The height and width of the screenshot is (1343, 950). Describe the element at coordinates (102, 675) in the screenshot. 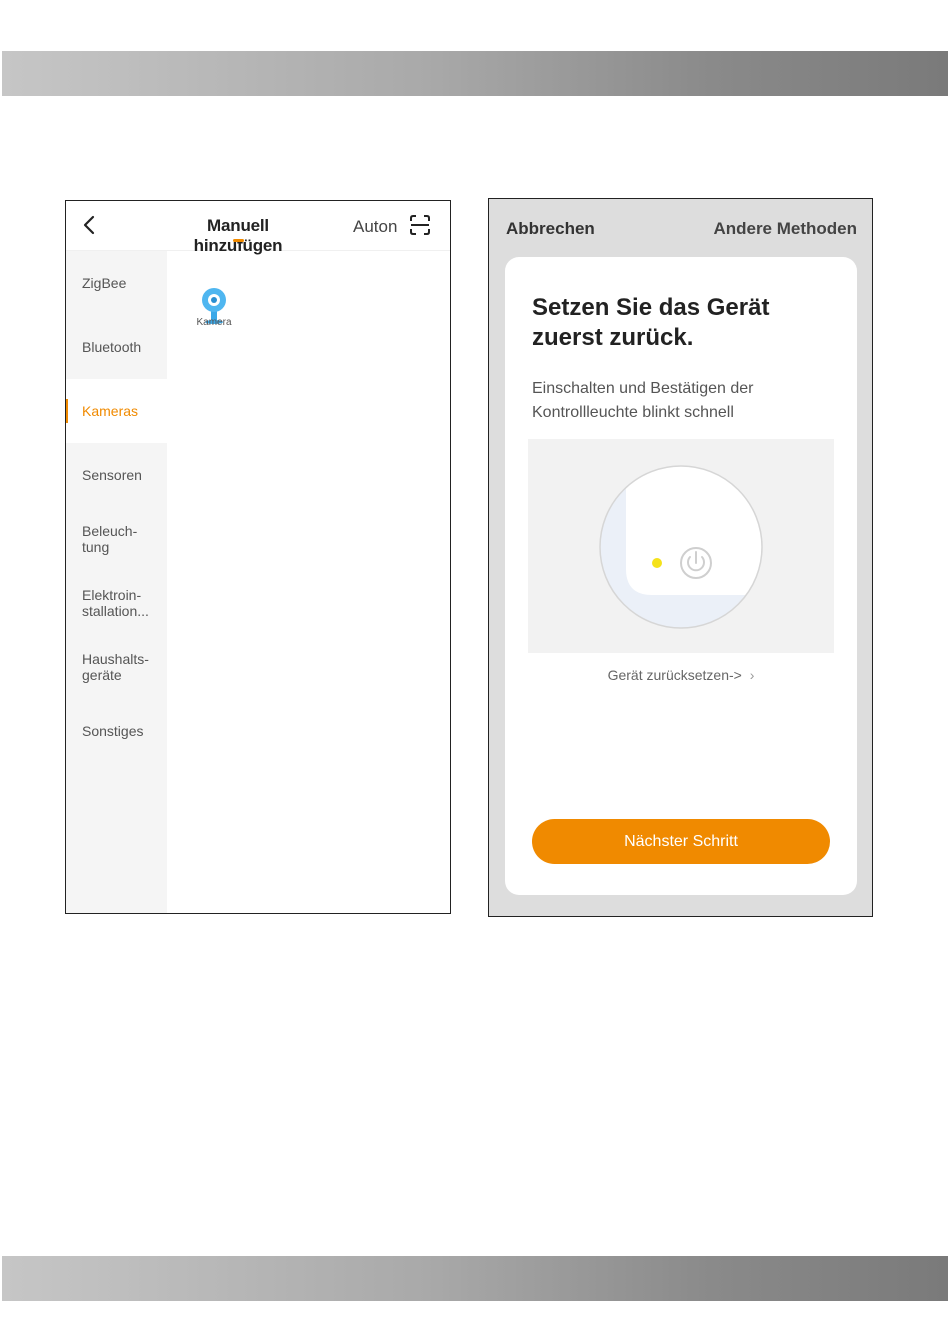

I see `sidebar-item-label: geräte` at that location.